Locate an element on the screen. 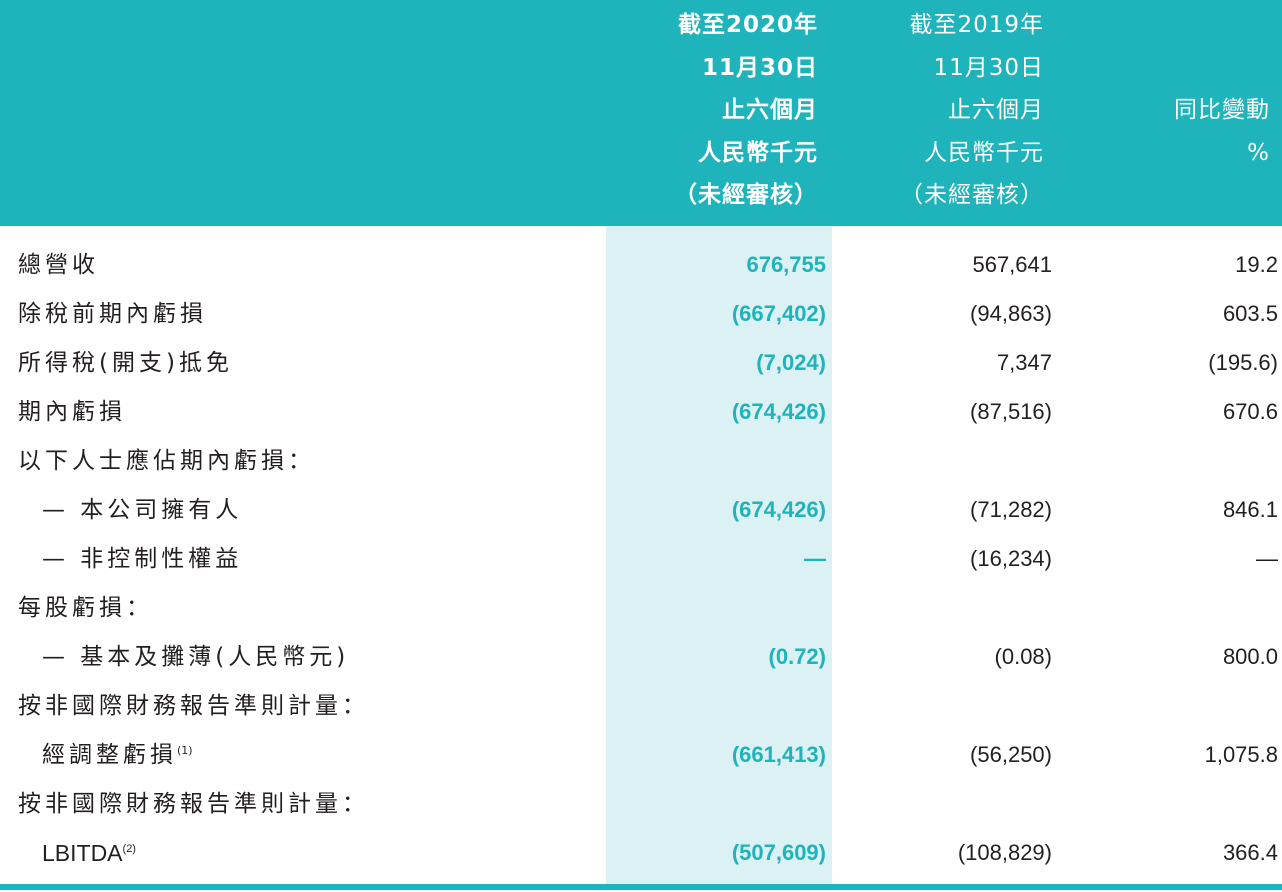 The height and width of the screenshot is (892, 1282). value-2020: — is located at coordinates (815, 558).